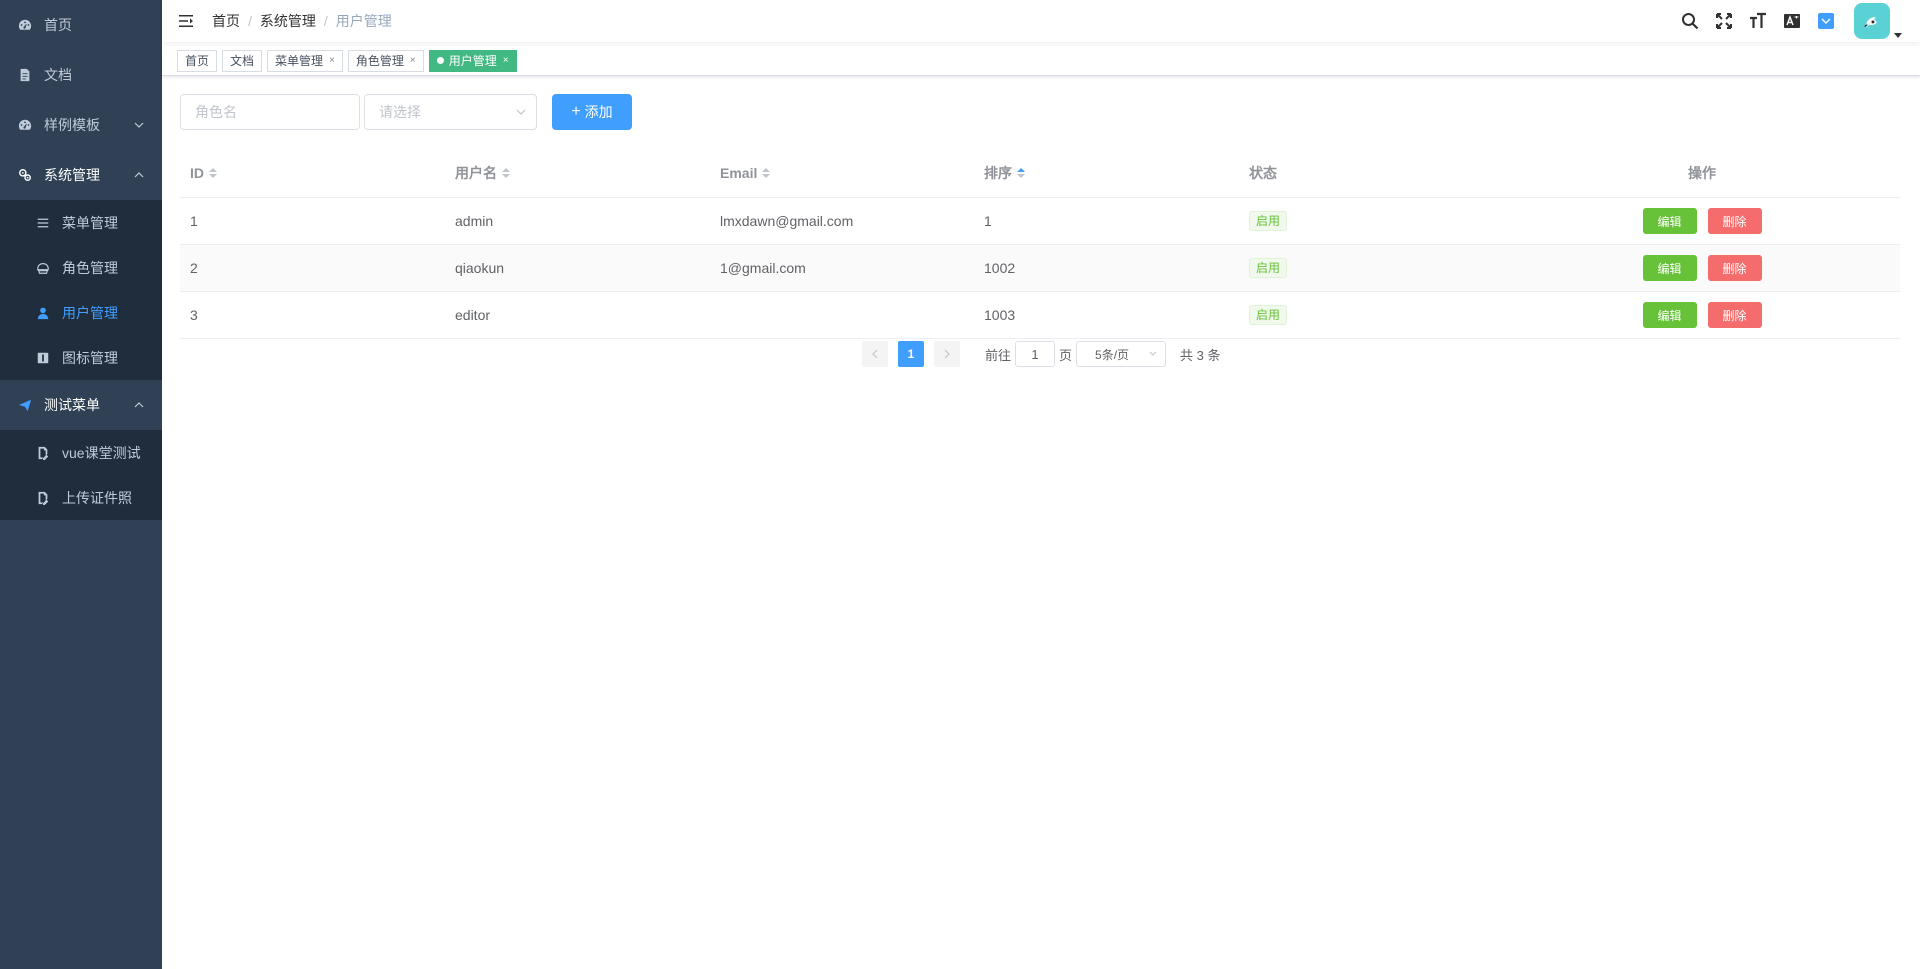 The width and height of the screenshot is (1920, 969). Describe the element at coordinates (400, 112) in the screenshot. I see `select-placeholder: 请选择` at that location.